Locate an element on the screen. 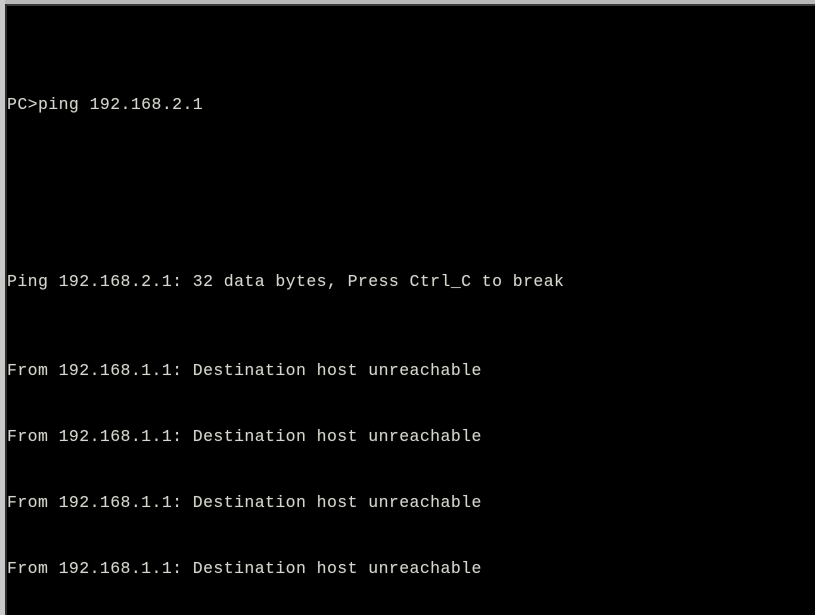  command-prompt-line-1: PC>ping 192.168.2.1 is located at coordinates (411, 105).